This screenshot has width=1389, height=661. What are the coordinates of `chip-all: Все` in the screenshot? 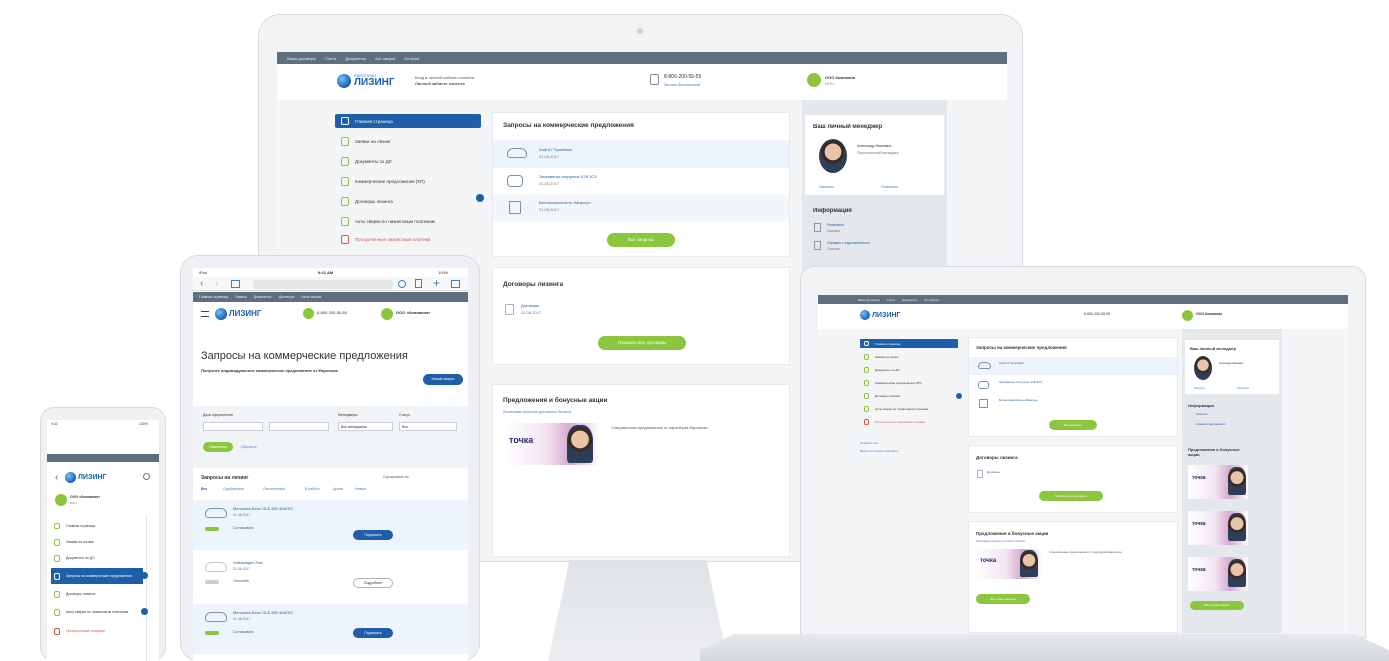 It's located at (204, 489).